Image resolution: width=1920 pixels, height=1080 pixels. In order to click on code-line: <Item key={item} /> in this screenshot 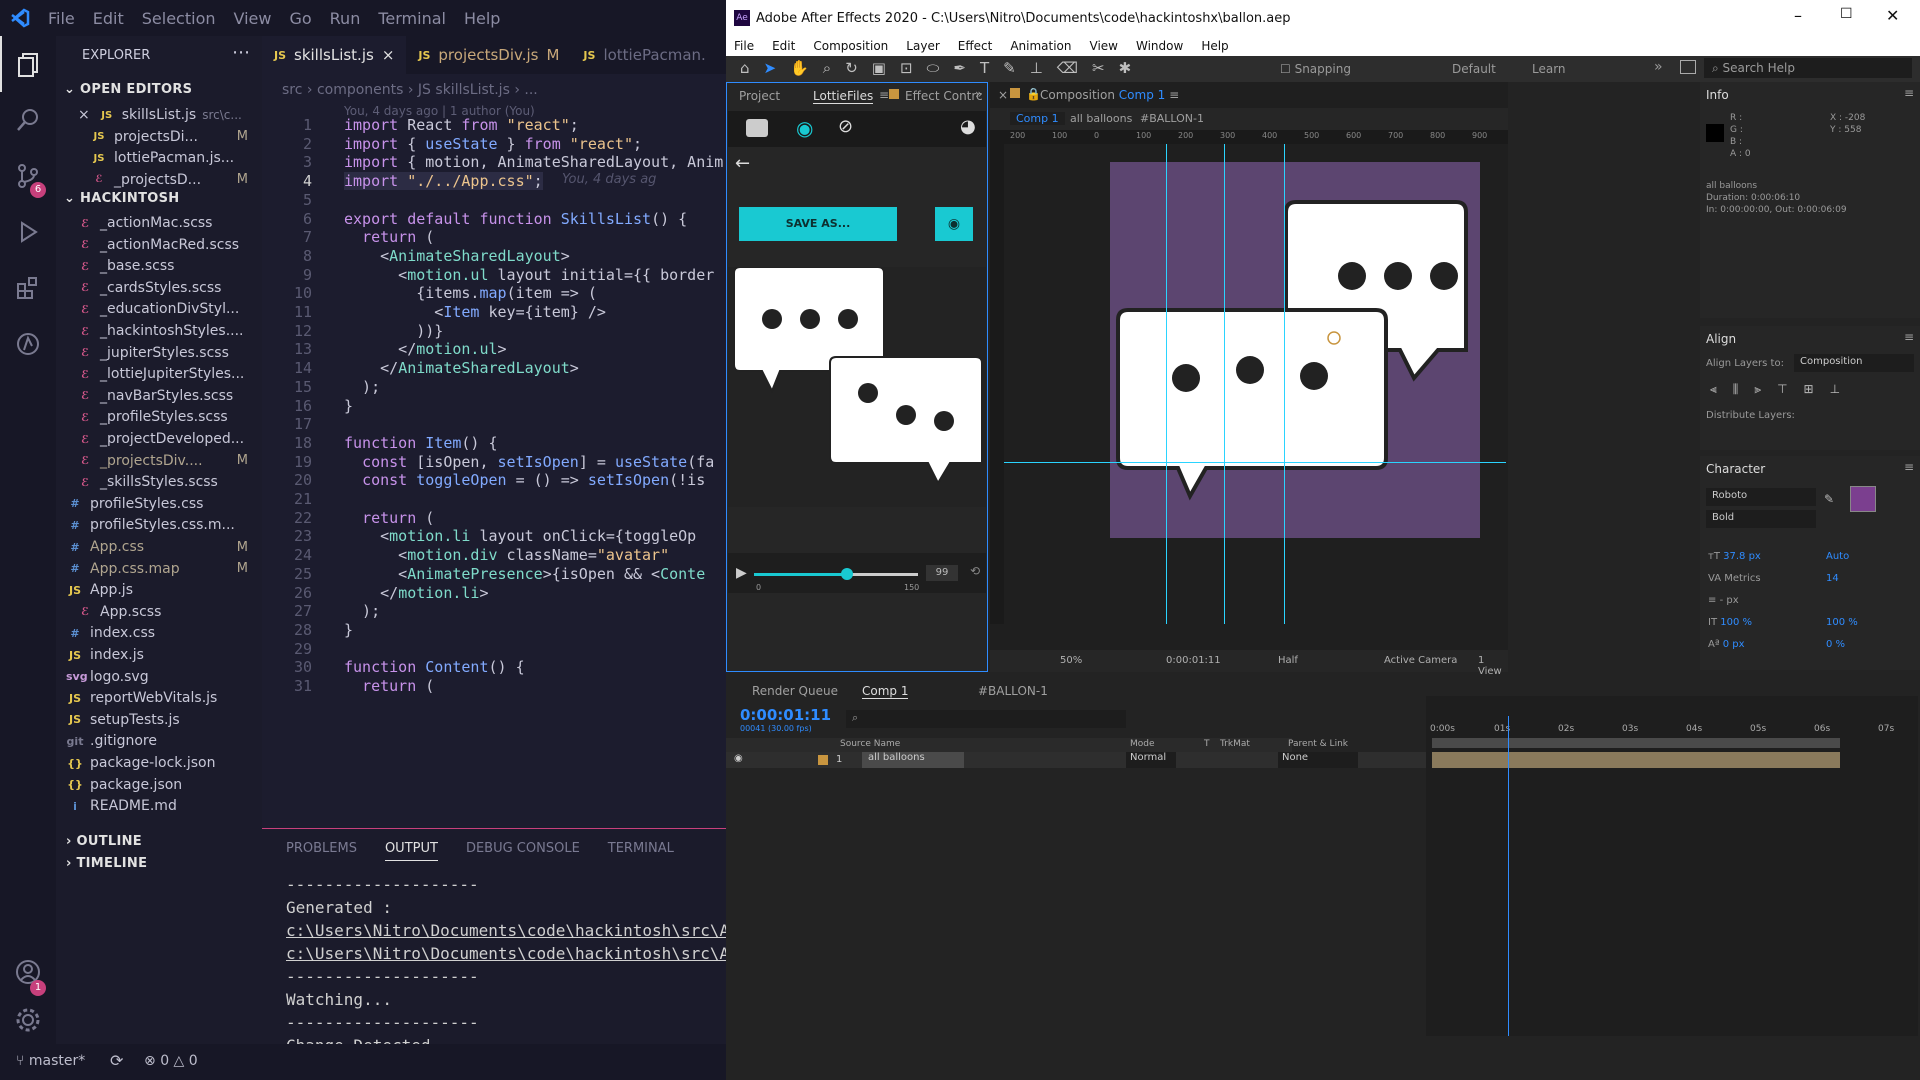, I will do `click(475, 312)`.